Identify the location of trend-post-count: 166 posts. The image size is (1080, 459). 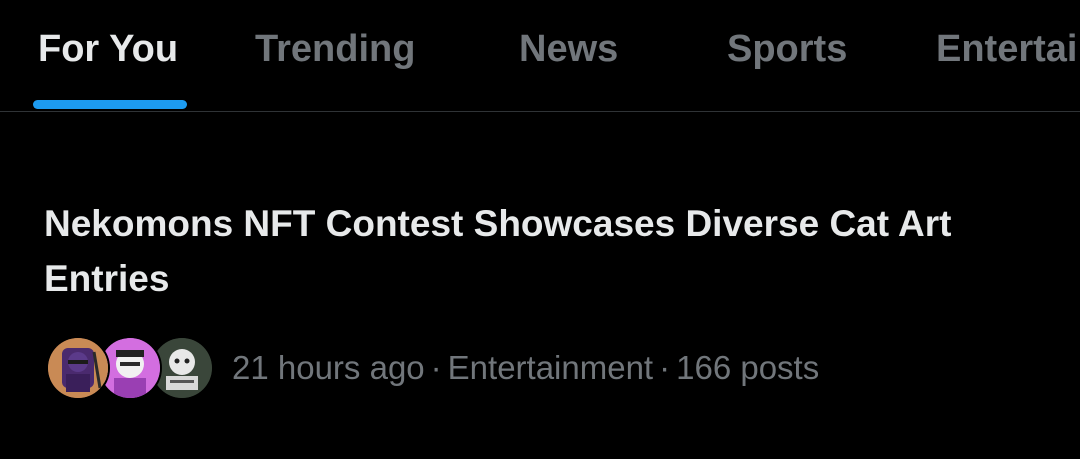
(748, 367).